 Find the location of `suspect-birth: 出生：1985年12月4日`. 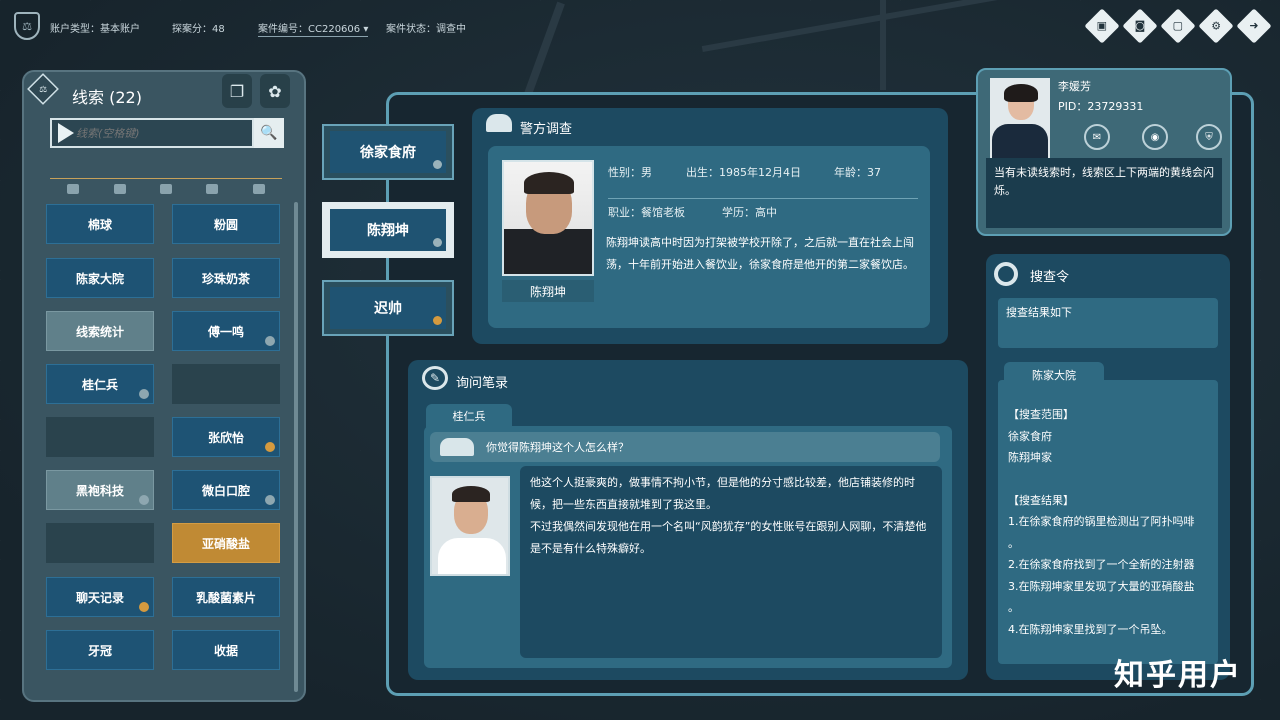

suspect-birth: 出生：1985年12月4日 is located at coordinates (743, 172).